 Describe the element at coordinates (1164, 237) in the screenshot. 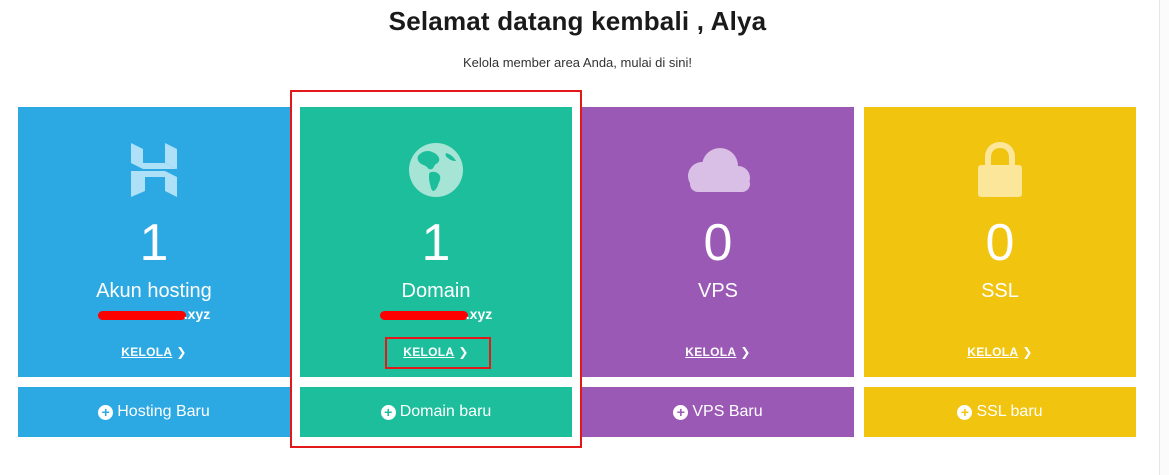

I see `page-scrollbar` at that location.